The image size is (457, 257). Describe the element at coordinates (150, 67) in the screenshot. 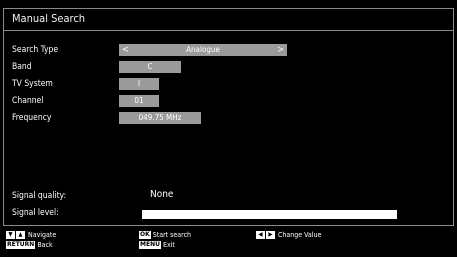

I see `band-value: C` at that location.